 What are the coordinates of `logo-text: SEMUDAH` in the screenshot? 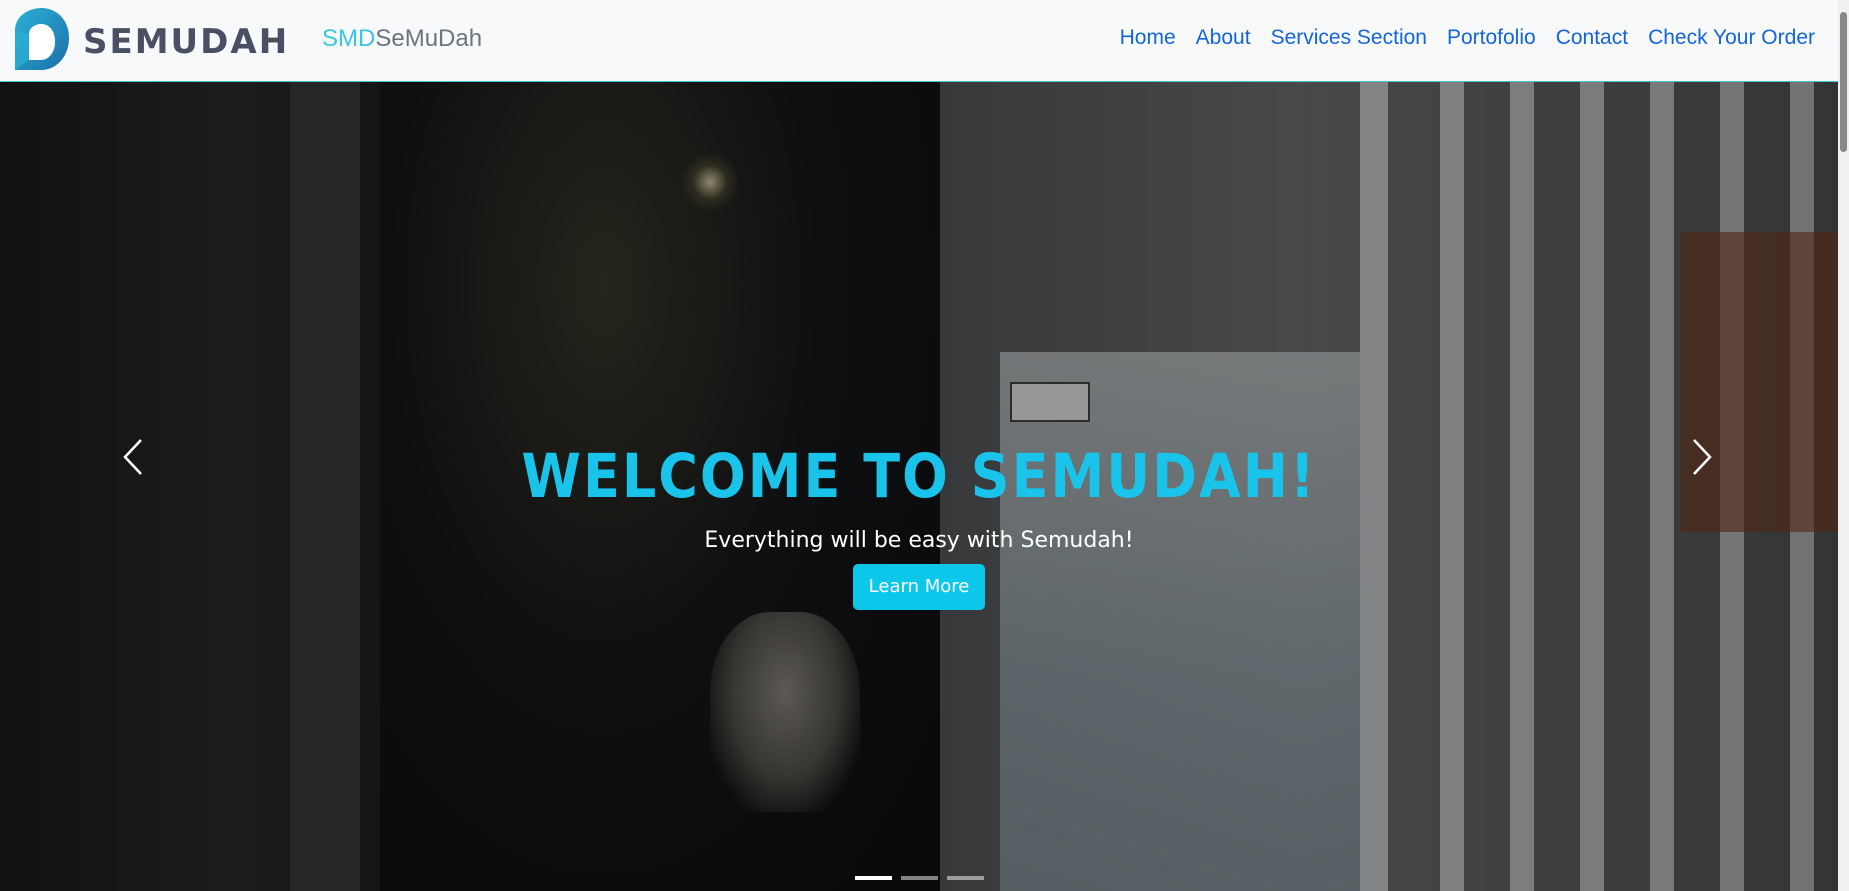 It's located at (186, 42).